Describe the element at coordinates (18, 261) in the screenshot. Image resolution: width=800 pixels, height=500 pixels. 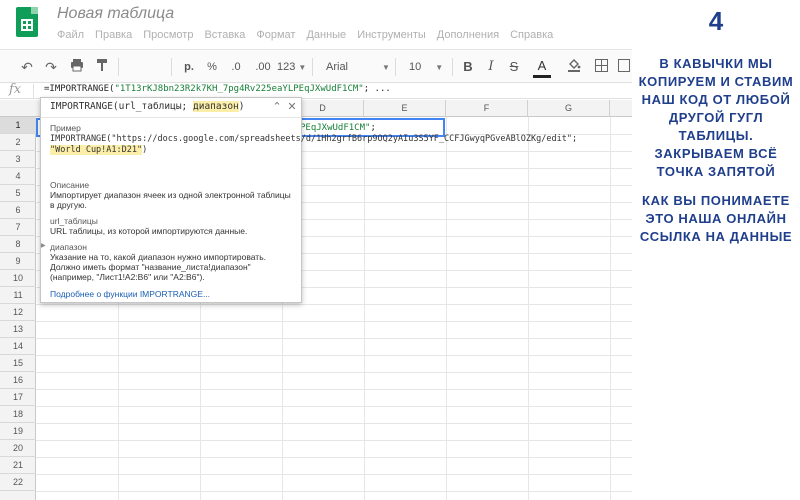
I see `row-header: 9` at that location.